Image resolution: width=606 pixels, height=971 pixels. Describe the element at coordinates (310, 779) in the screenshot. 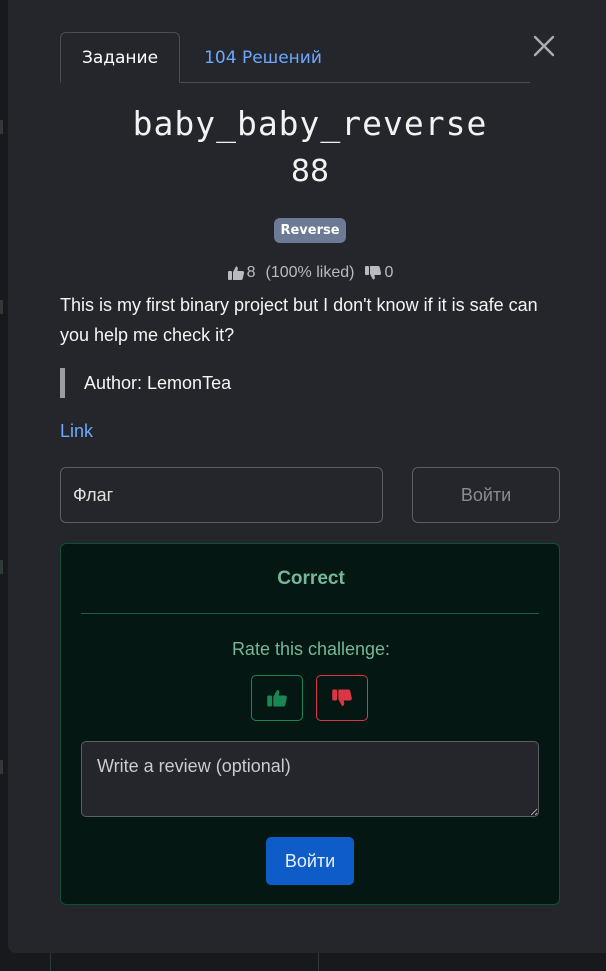

I see `review-textarea` at that location.